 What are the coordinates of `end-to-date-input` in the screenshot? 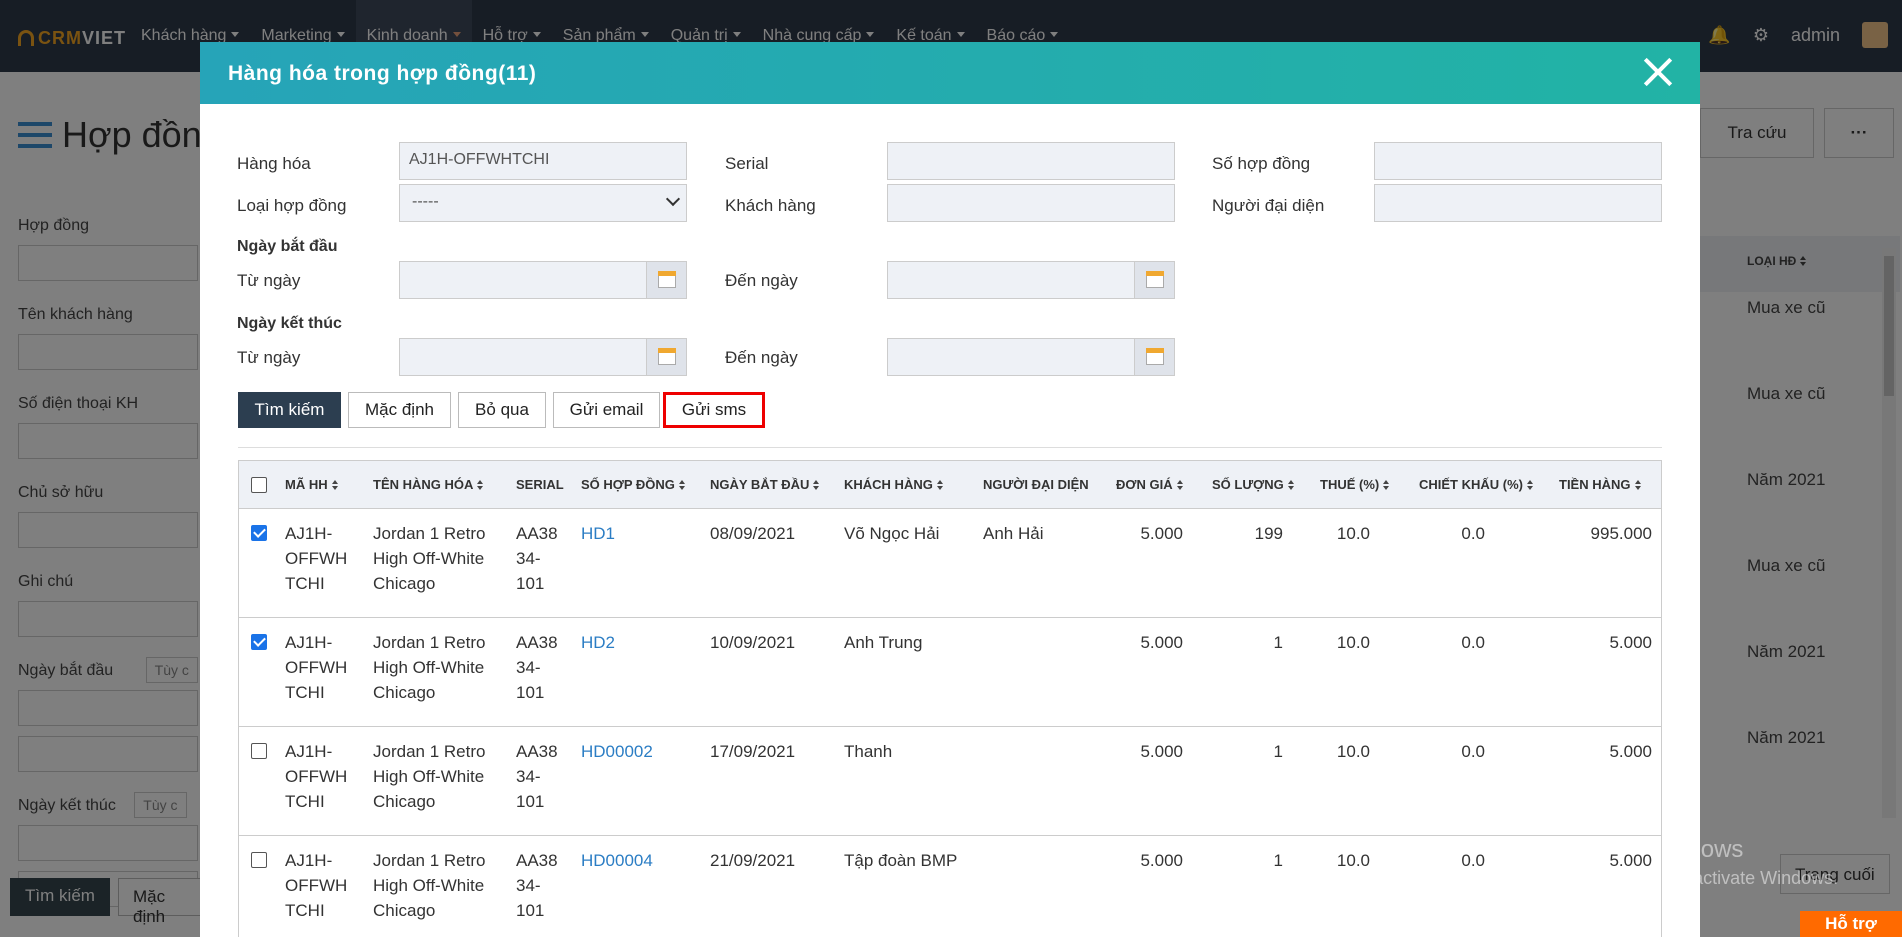 It's located at (1031, 357).